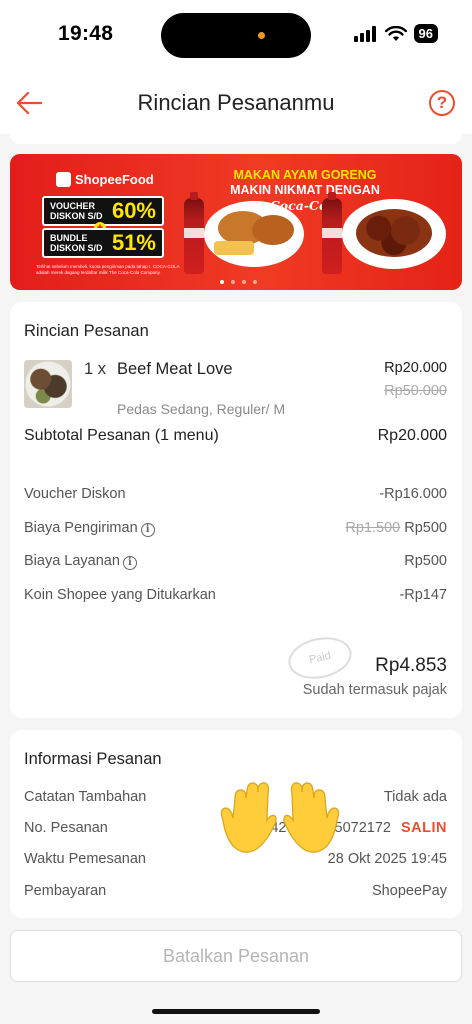 This screenshot has height=1024, width=472. What do you see at coordinates (411, 665) in the screenshot?
I see `total-value: Rp4.853` at bounding box center [411, 665].